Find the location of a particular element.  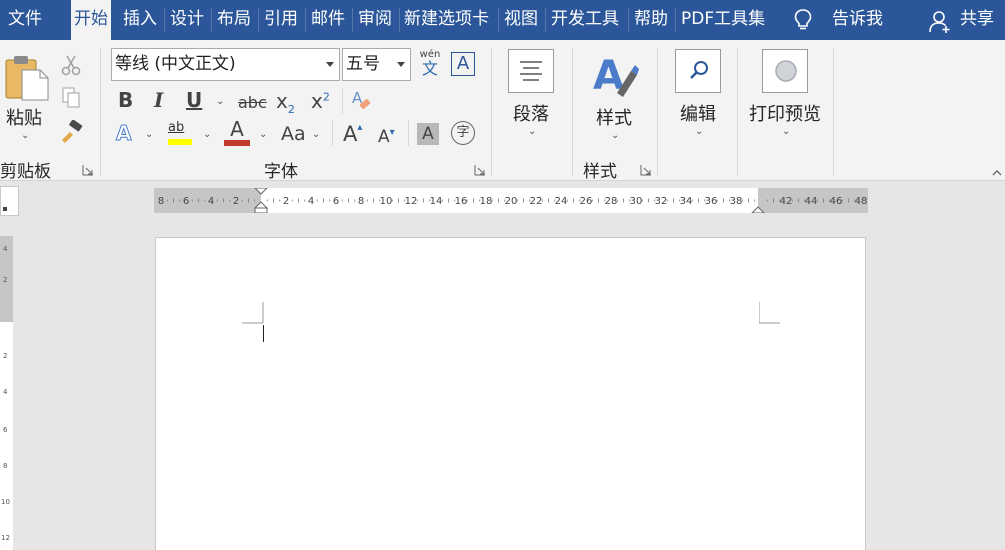

superscript-base: x is located at coordinates (317, 101).